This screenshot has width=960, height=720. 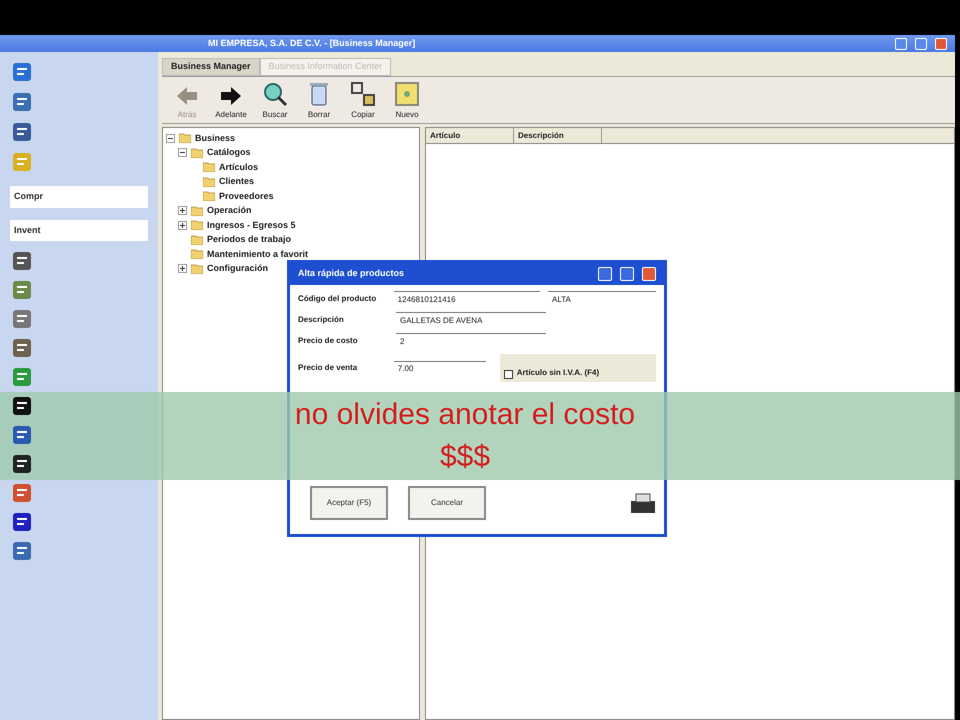 What do you see at coordinates (229, 153) in the screenshot?
I see `tree-item: Catálogos` at bounding box center [229, 153].